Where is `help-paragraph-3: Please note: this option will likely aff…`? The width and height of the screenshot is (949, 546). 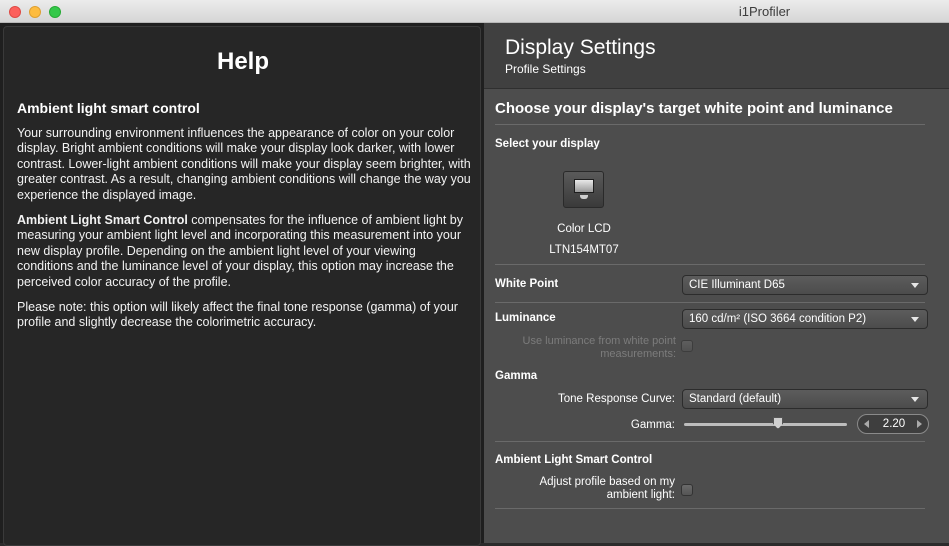 help-paragraph-3: Please note: this option will likely aff… is located at coordinates (237, 315).